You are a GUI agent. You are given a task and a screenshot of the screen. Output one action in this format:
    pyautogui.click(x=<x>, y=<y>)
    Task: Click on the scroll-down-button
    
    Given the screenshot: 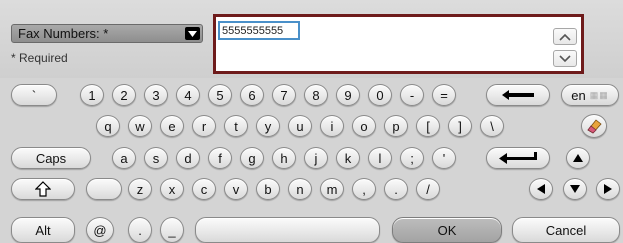 What is the action you would take?
    pyautogui.click(x=565, y=58)
    